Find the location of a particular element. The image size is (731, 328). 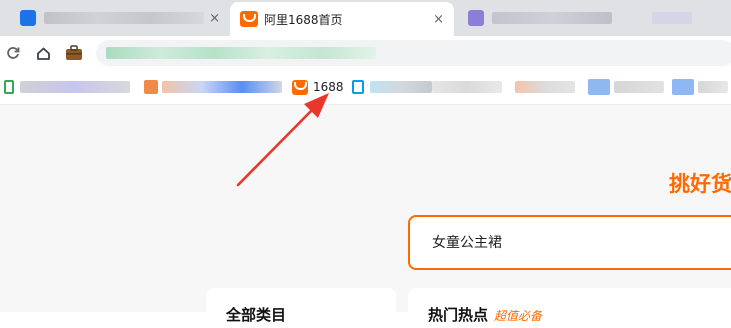

tab-strip: × 阿里1688首页 × is located at coordinates (365, 18).